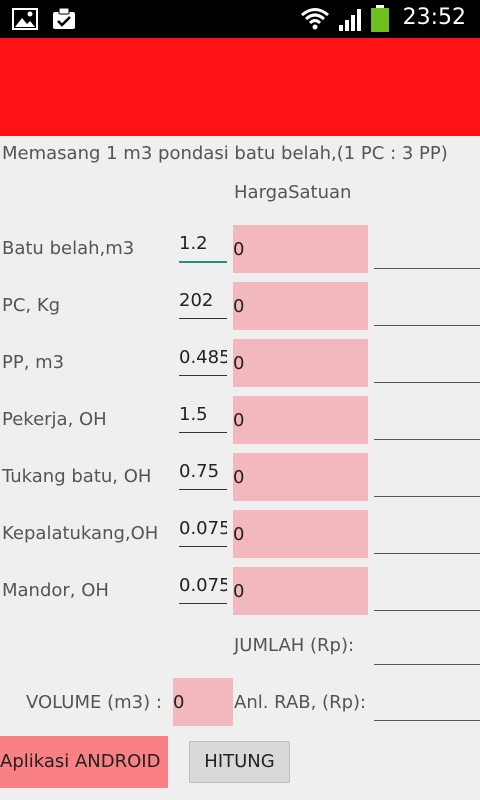 The image size is (480, 800). I want to click on price-input-kepala-tukang: 0, so click(300, 534).